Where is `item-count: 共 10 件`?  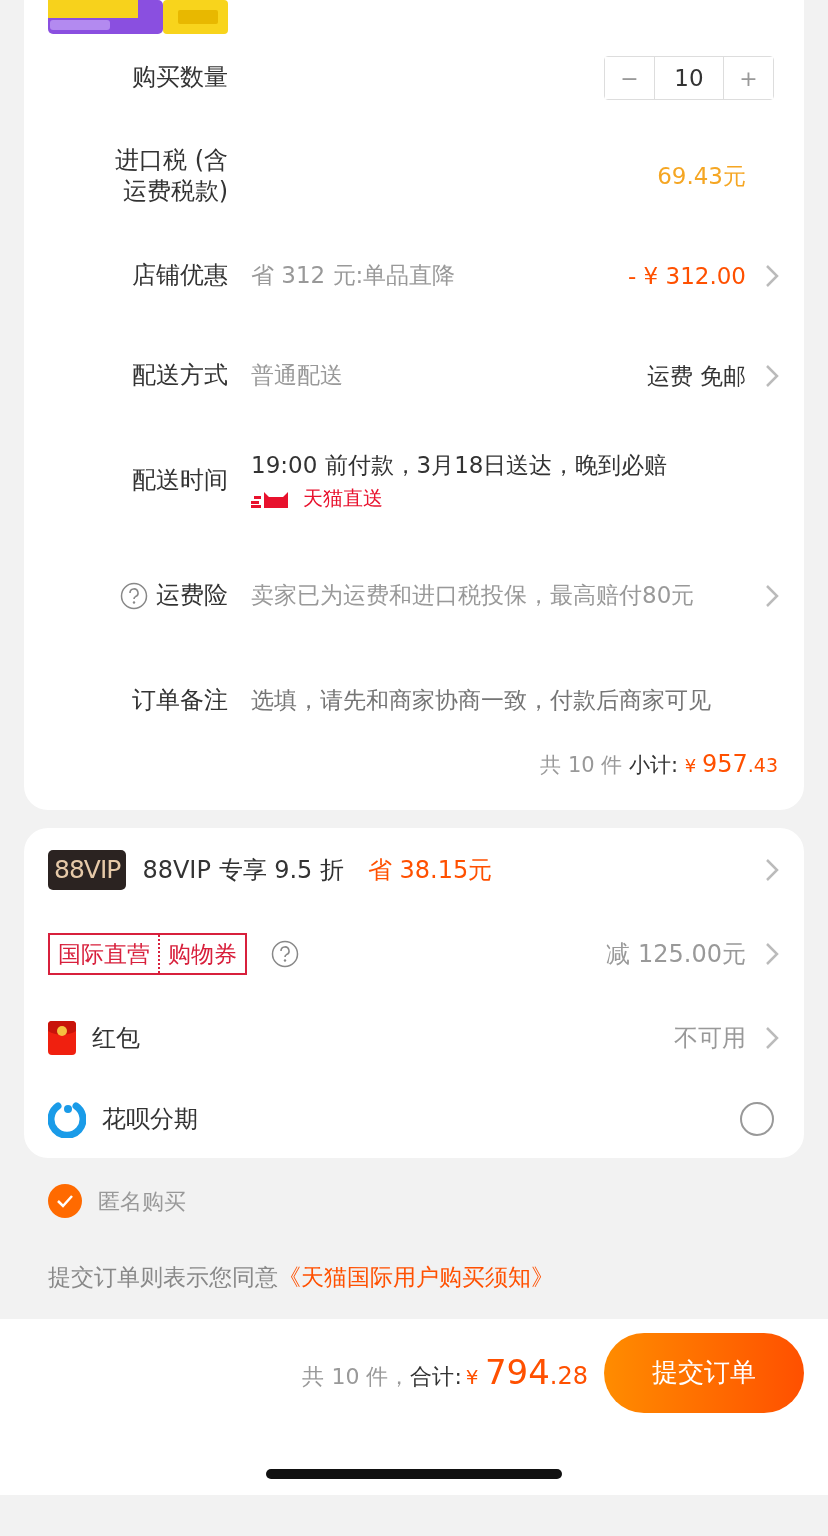 item-count: 共 10 件 is located at coordinates (581, 765).